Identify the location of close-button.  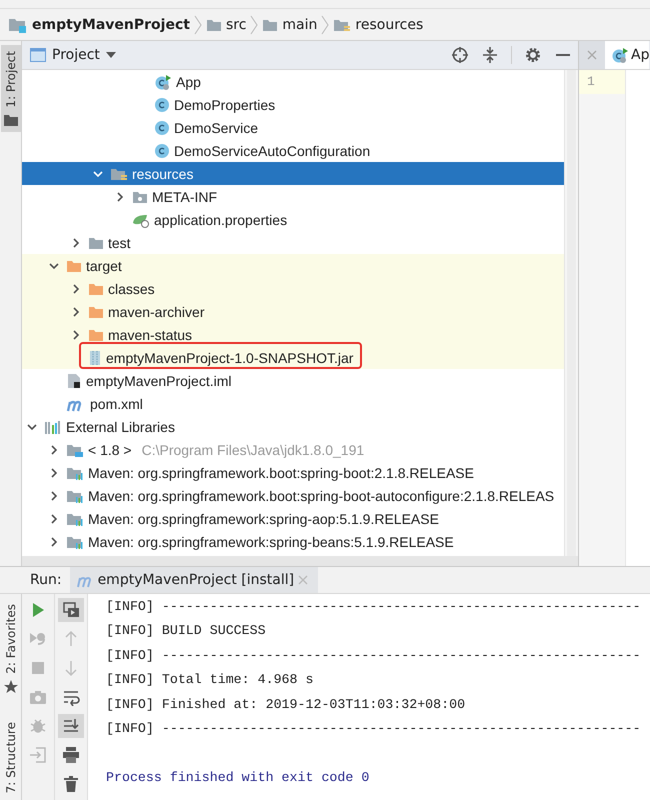
(592, 55).